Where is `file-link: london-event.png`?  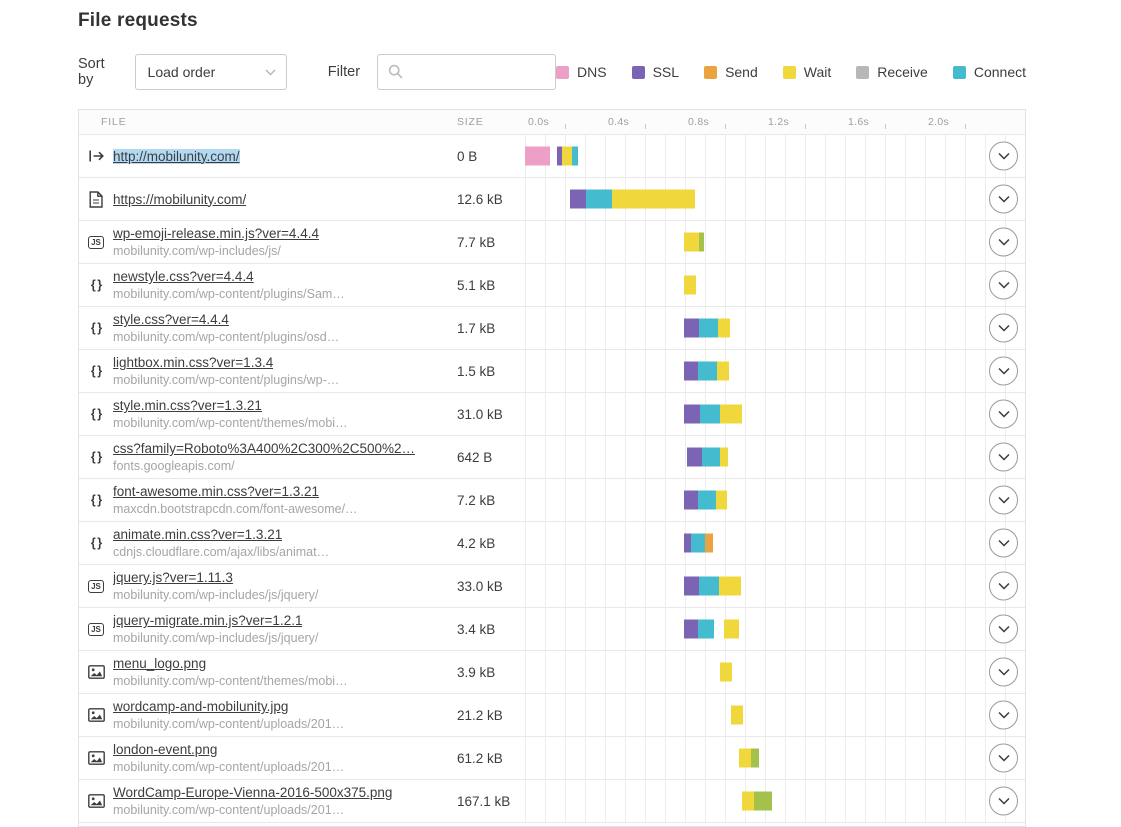
file-link: london-event.png is located at coordinates (165, 749).